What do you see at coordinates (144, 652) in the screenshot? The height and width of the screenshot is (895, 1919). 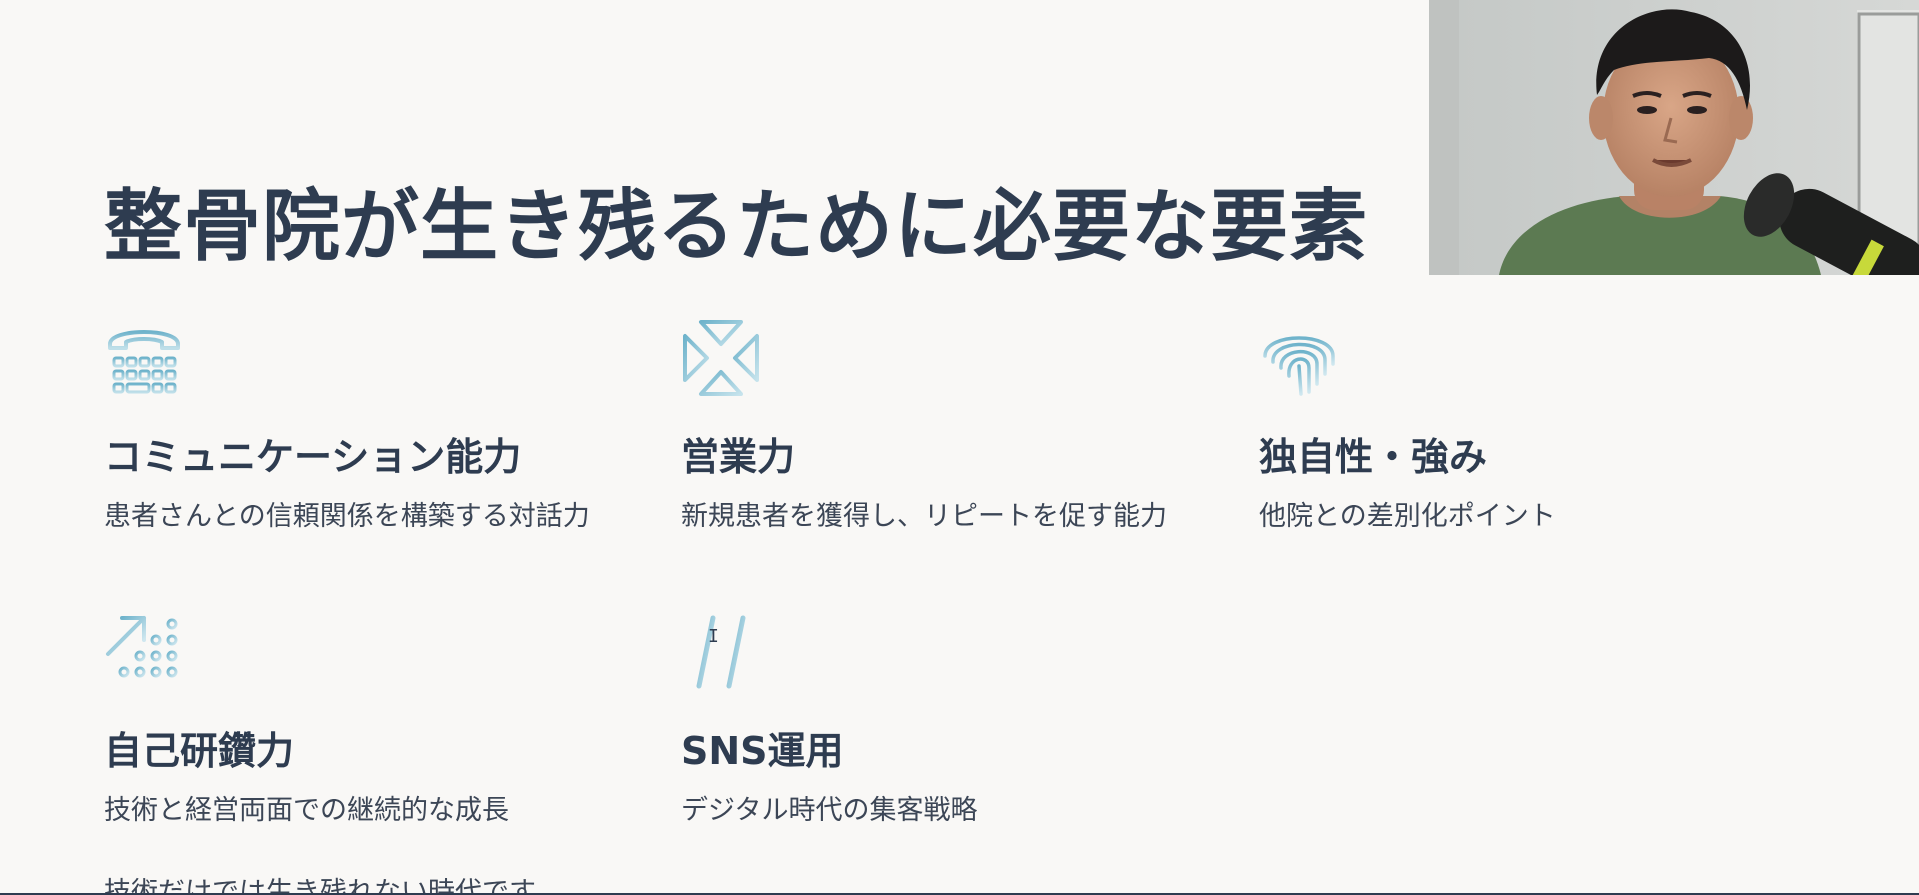 I see `growth-arrow-icon` at bounding box center [144, 652].